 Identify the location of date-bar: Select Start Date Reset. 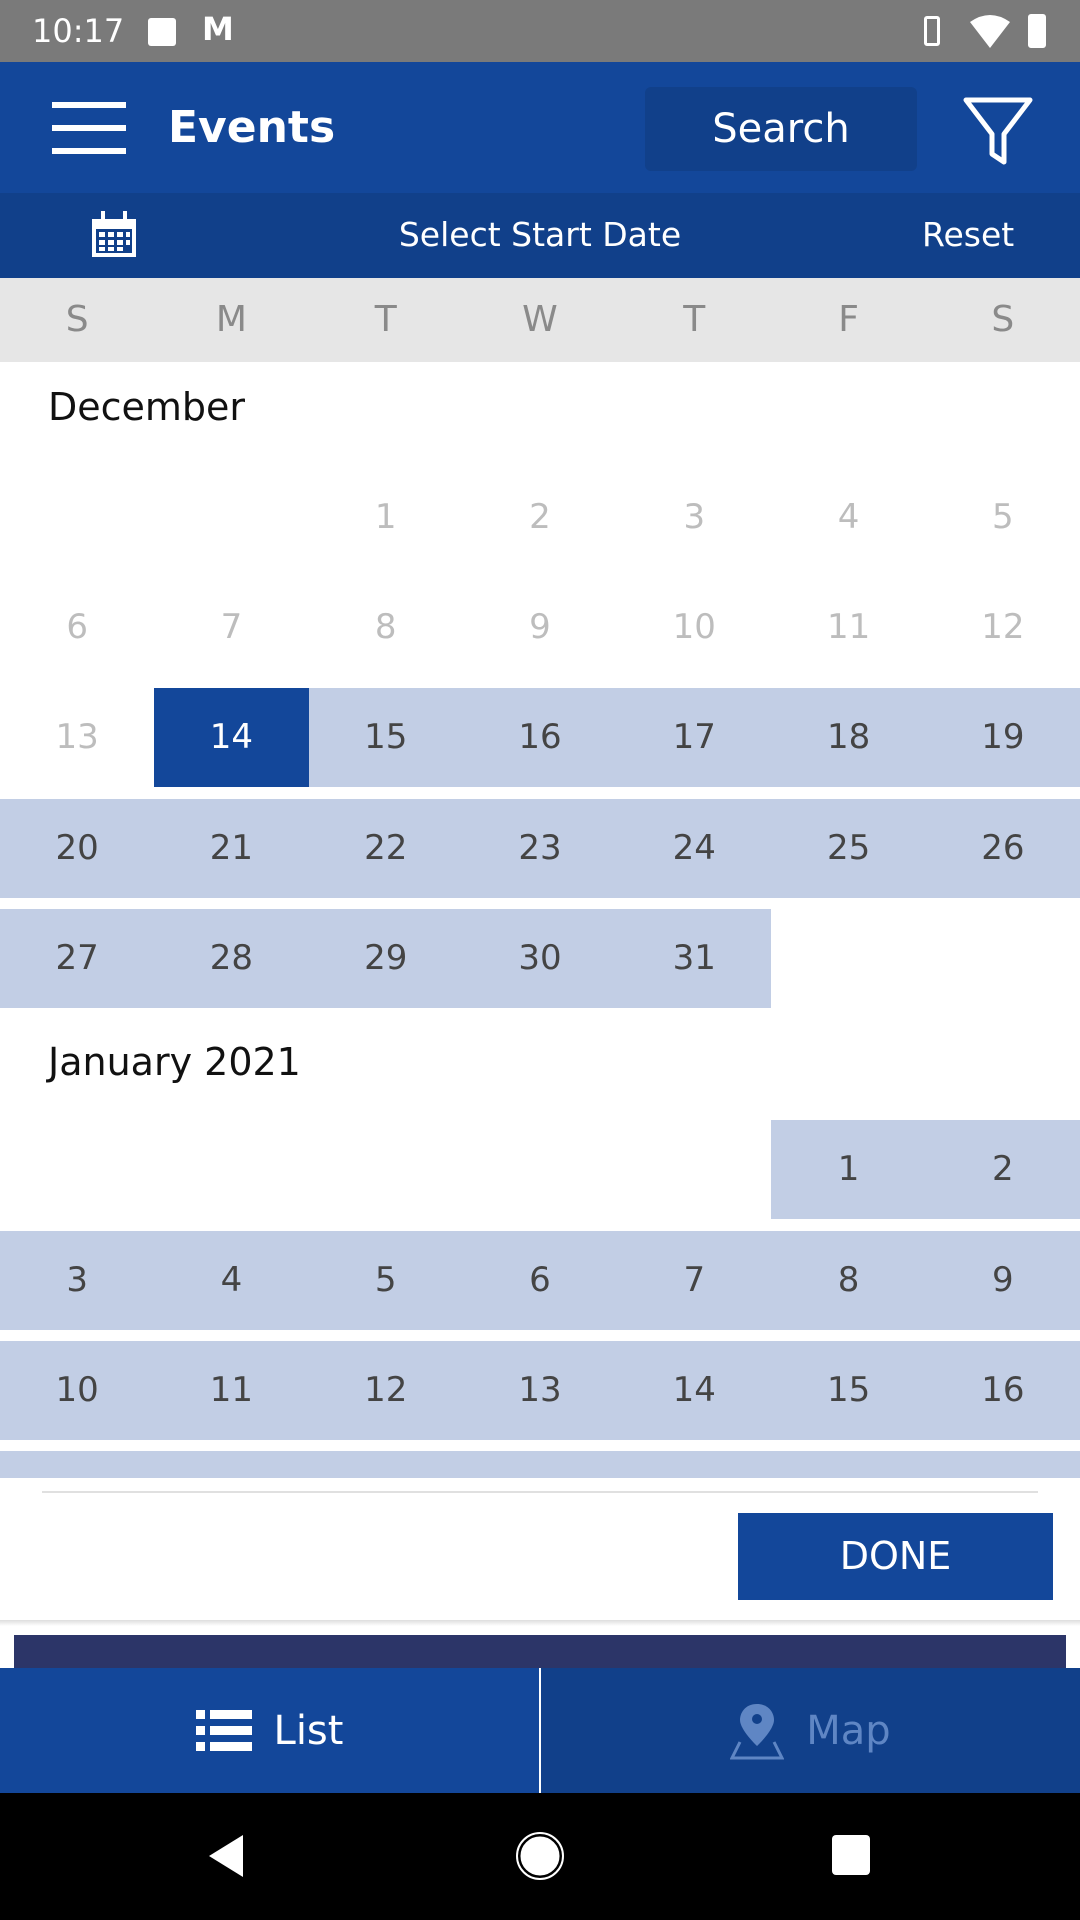
(540, 235).